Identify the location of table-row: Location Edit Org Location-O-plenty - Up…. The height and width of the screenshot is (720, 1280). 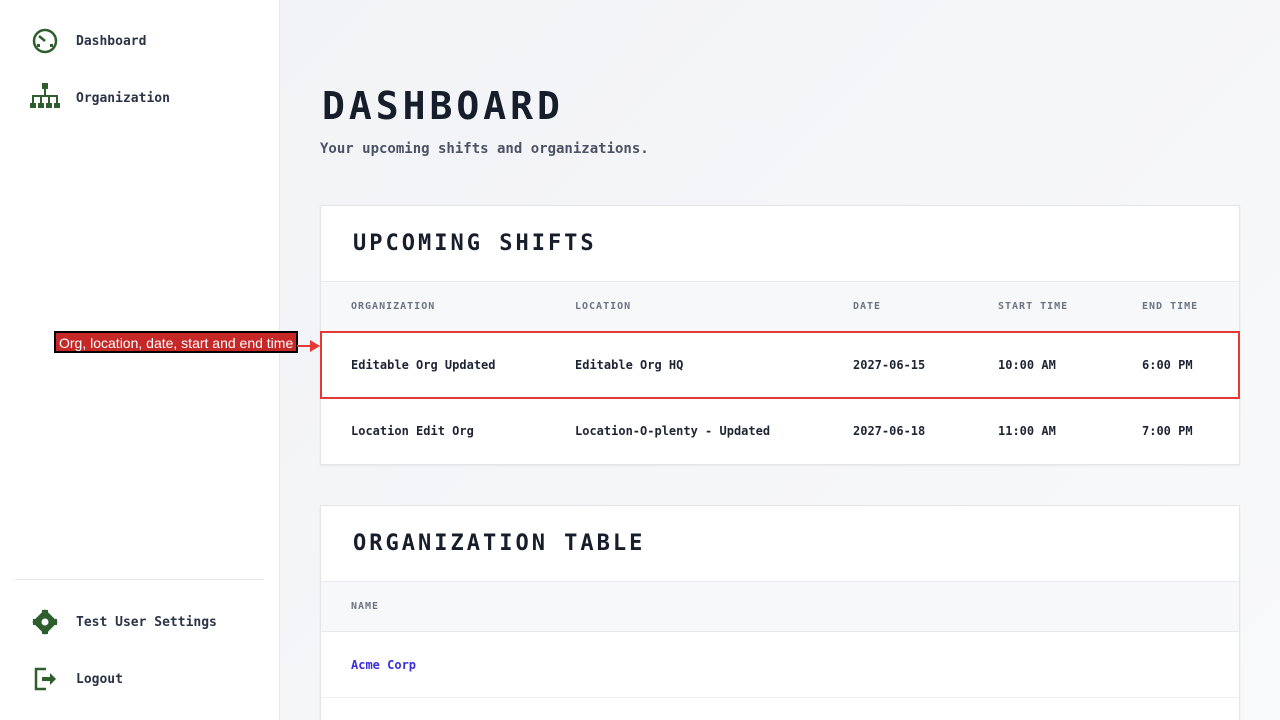
(780, 431).